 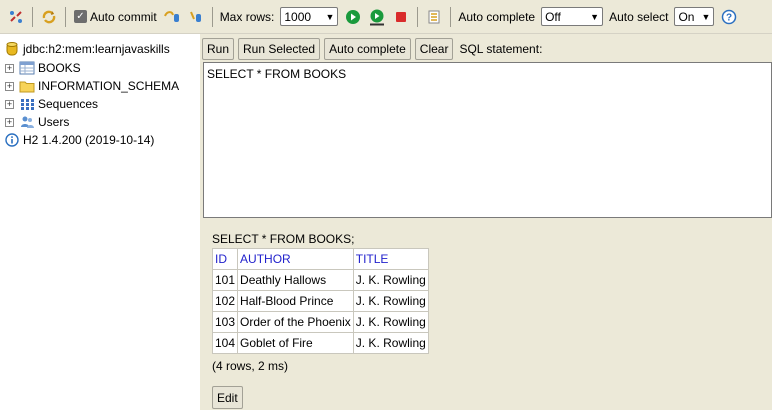 I want to click on cell-id: 102, so click(x=225, y=301).